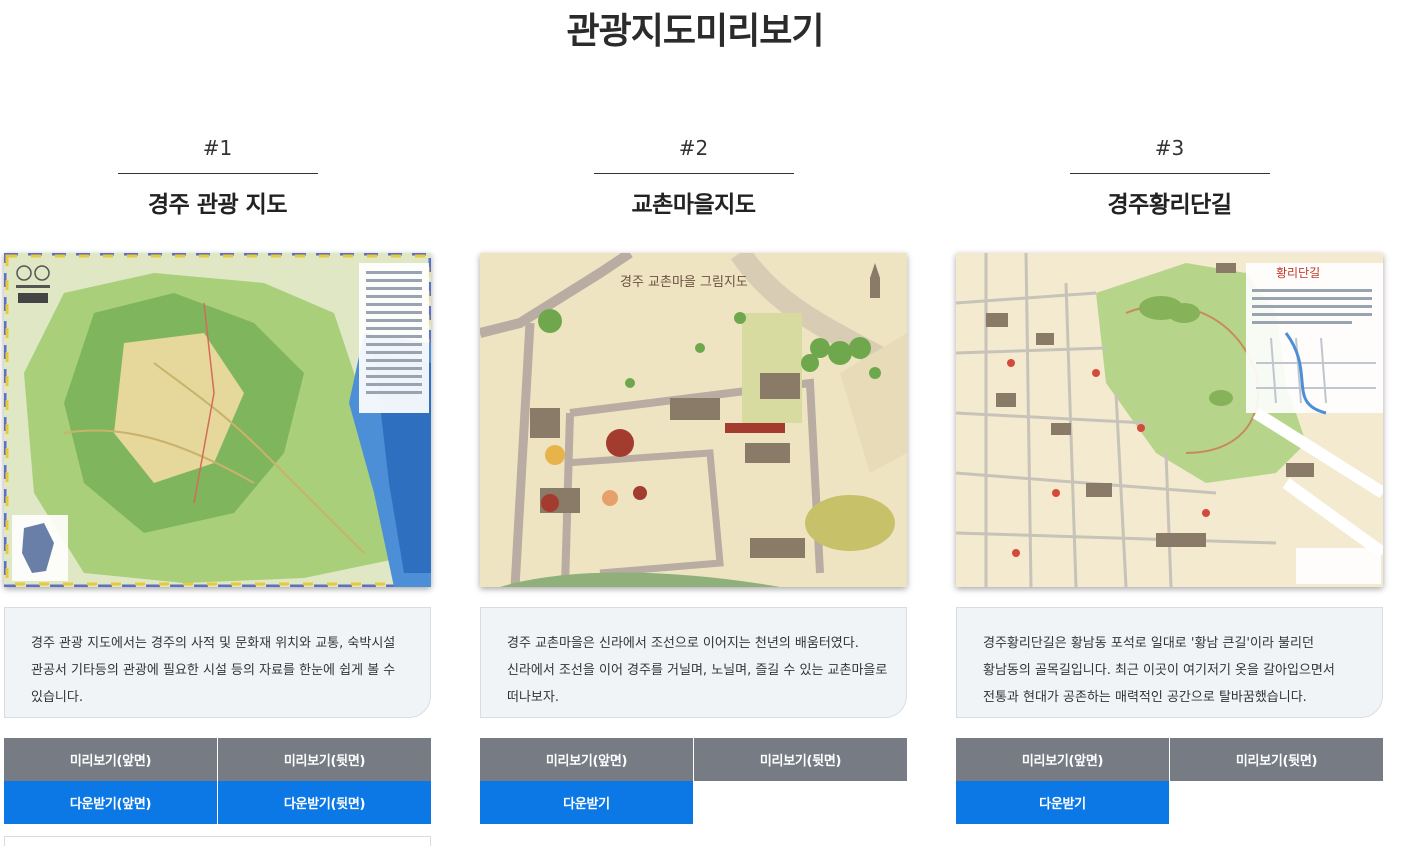 The image size is (1428, 846). I want to click on description-line: 신라에서 조선을 이어 경주를 거닐며, 노닐며, 즐길 수 있는 교촌마을로, so click(697, 670).